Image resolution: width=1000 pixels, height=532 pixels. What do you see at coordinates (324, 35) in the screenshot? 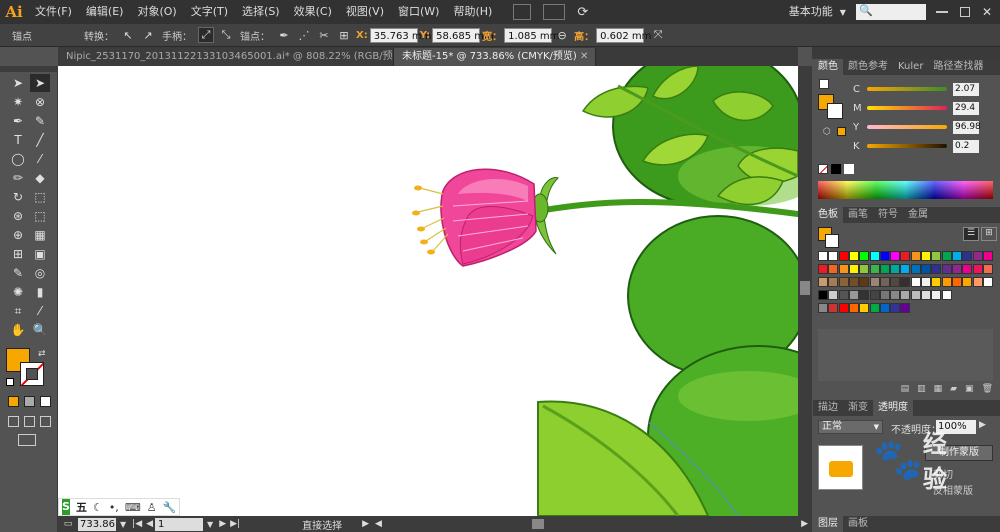
I see `cut-path-icon: ✂` at bounding box center [324, 35].